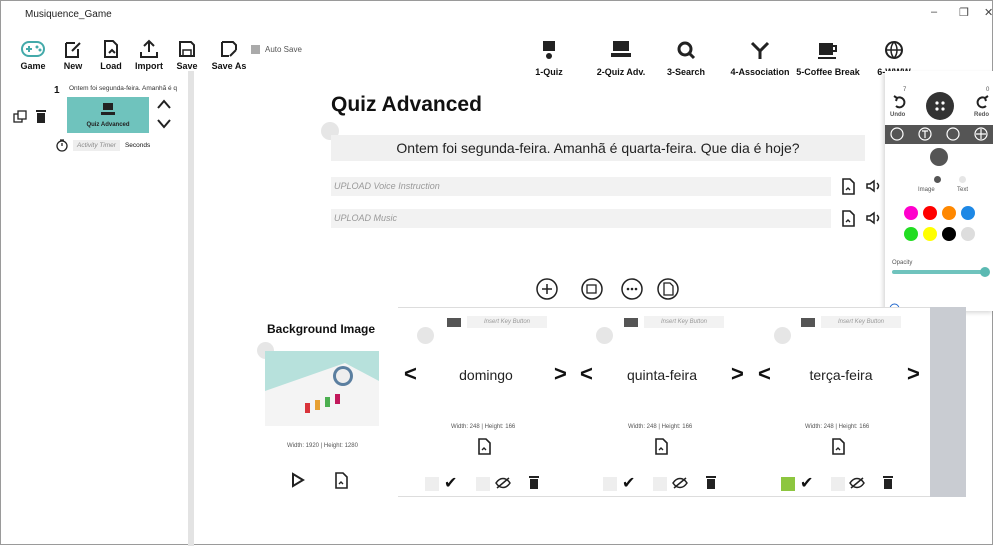 Image resolution: width=993 pixels, height=546 pixels. What do you see at coordinates (96, 145) in the screenshot?
I see `timer-input: Activity Timer` at bounding box center [96, 145].